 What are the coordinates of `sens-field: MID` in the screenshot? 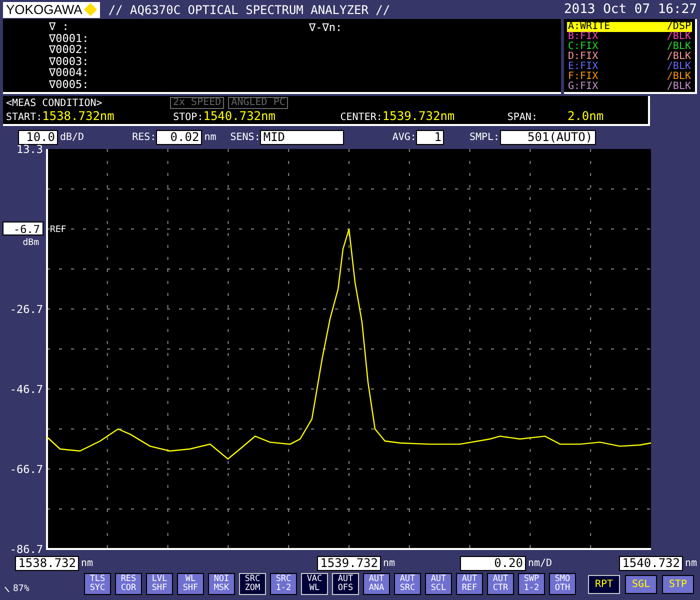 It's located at (302, 137).